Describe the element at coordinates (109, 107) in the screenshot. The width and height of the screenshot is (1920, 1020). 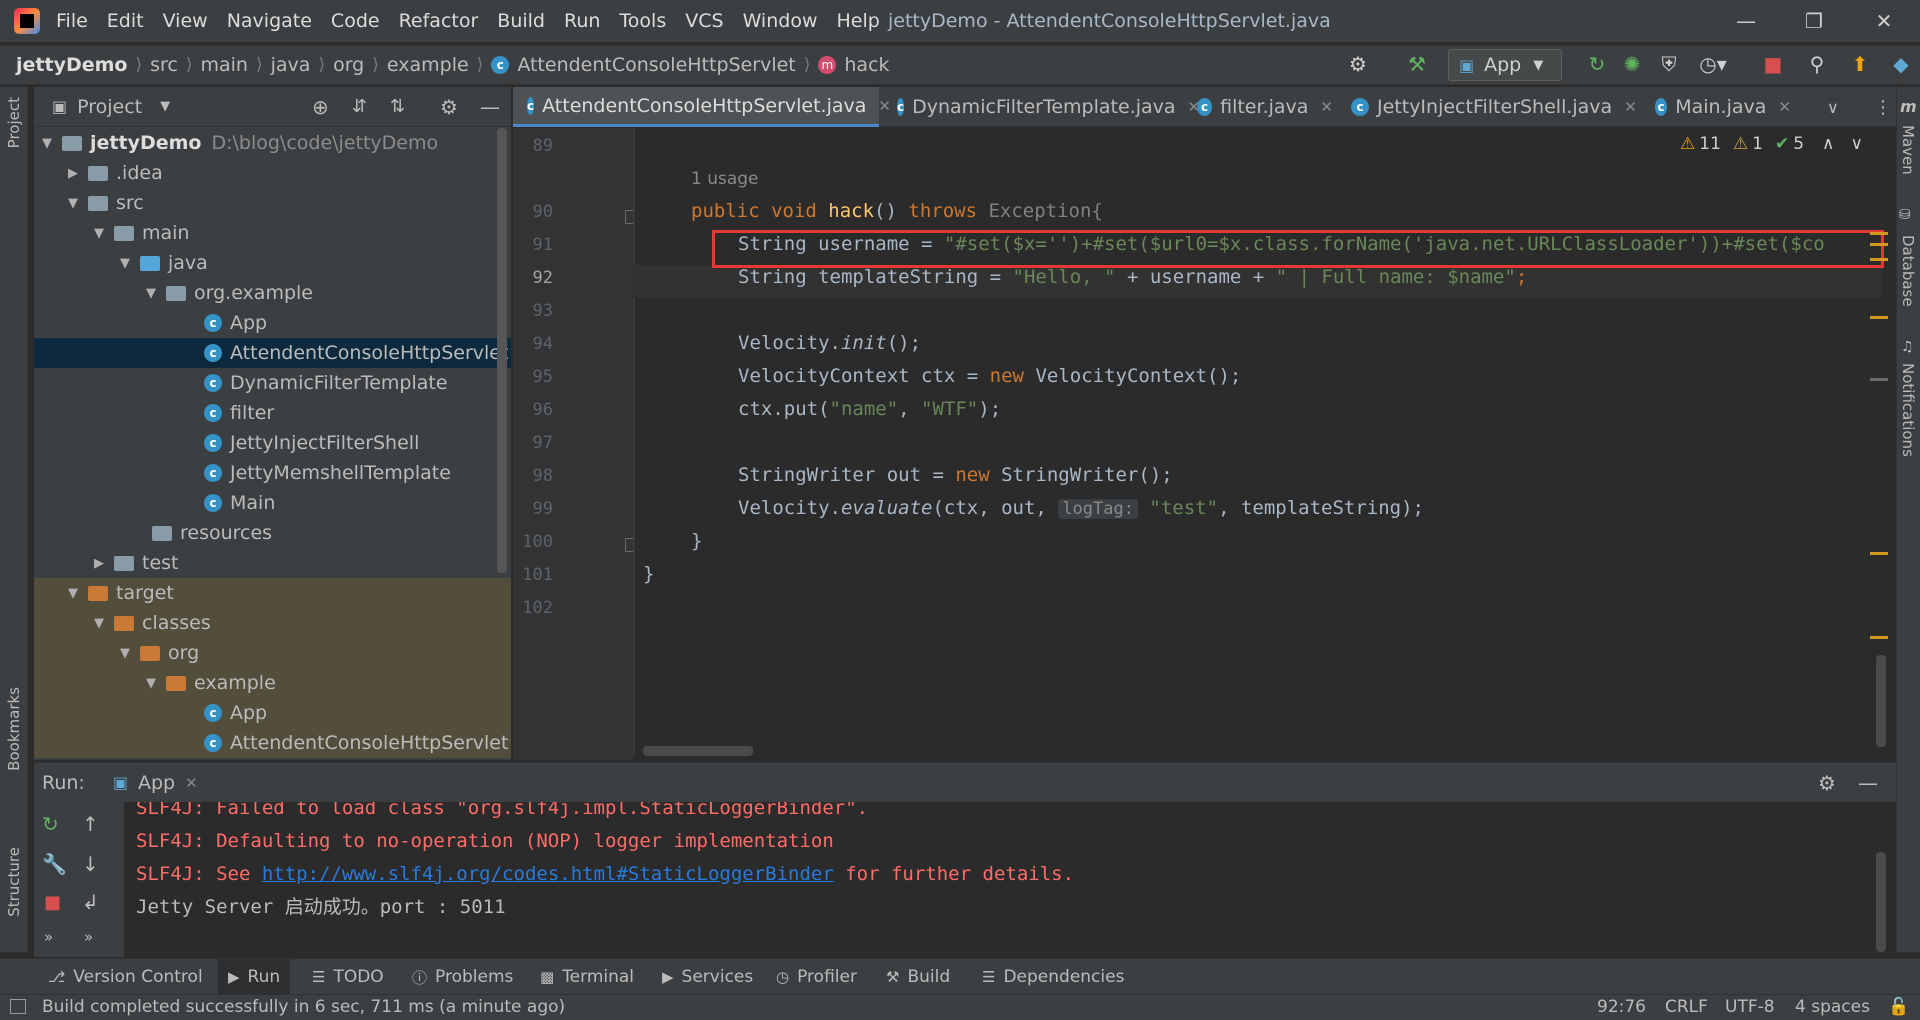
I see `project-panel-title: Project` at that location.